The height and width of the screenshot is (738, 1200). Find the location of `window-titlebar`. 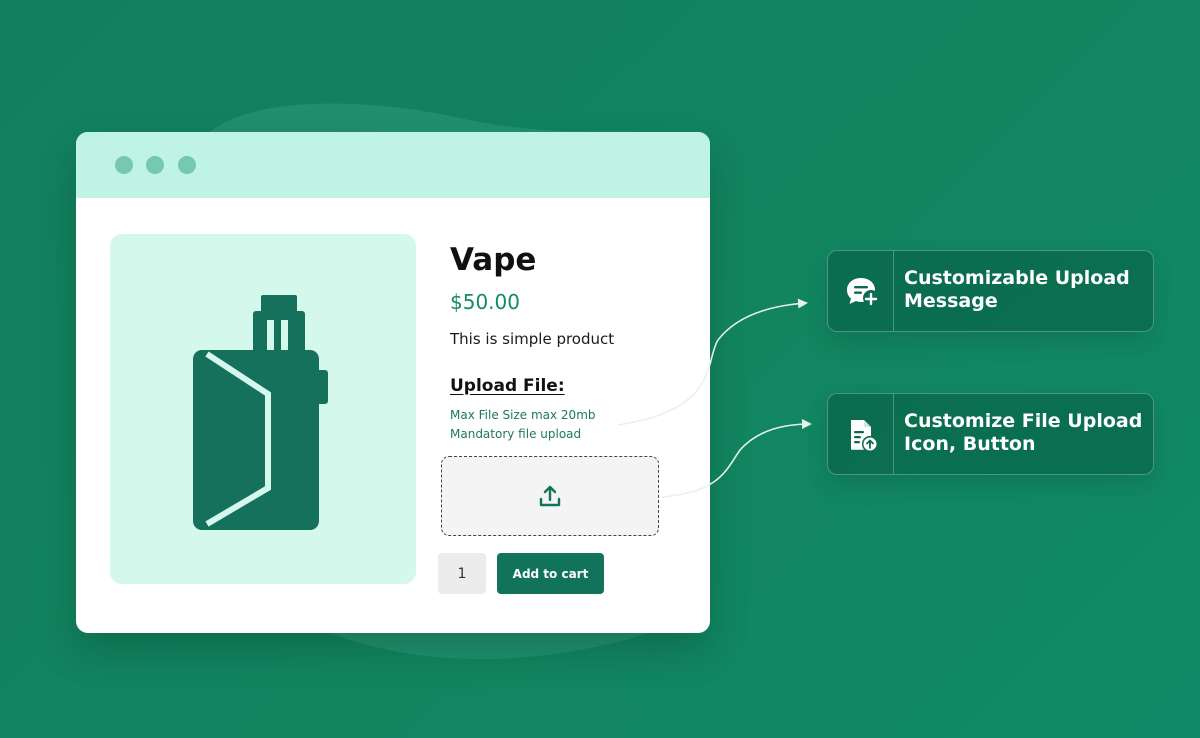

window-titlebar is located at coordinates (393, 165).